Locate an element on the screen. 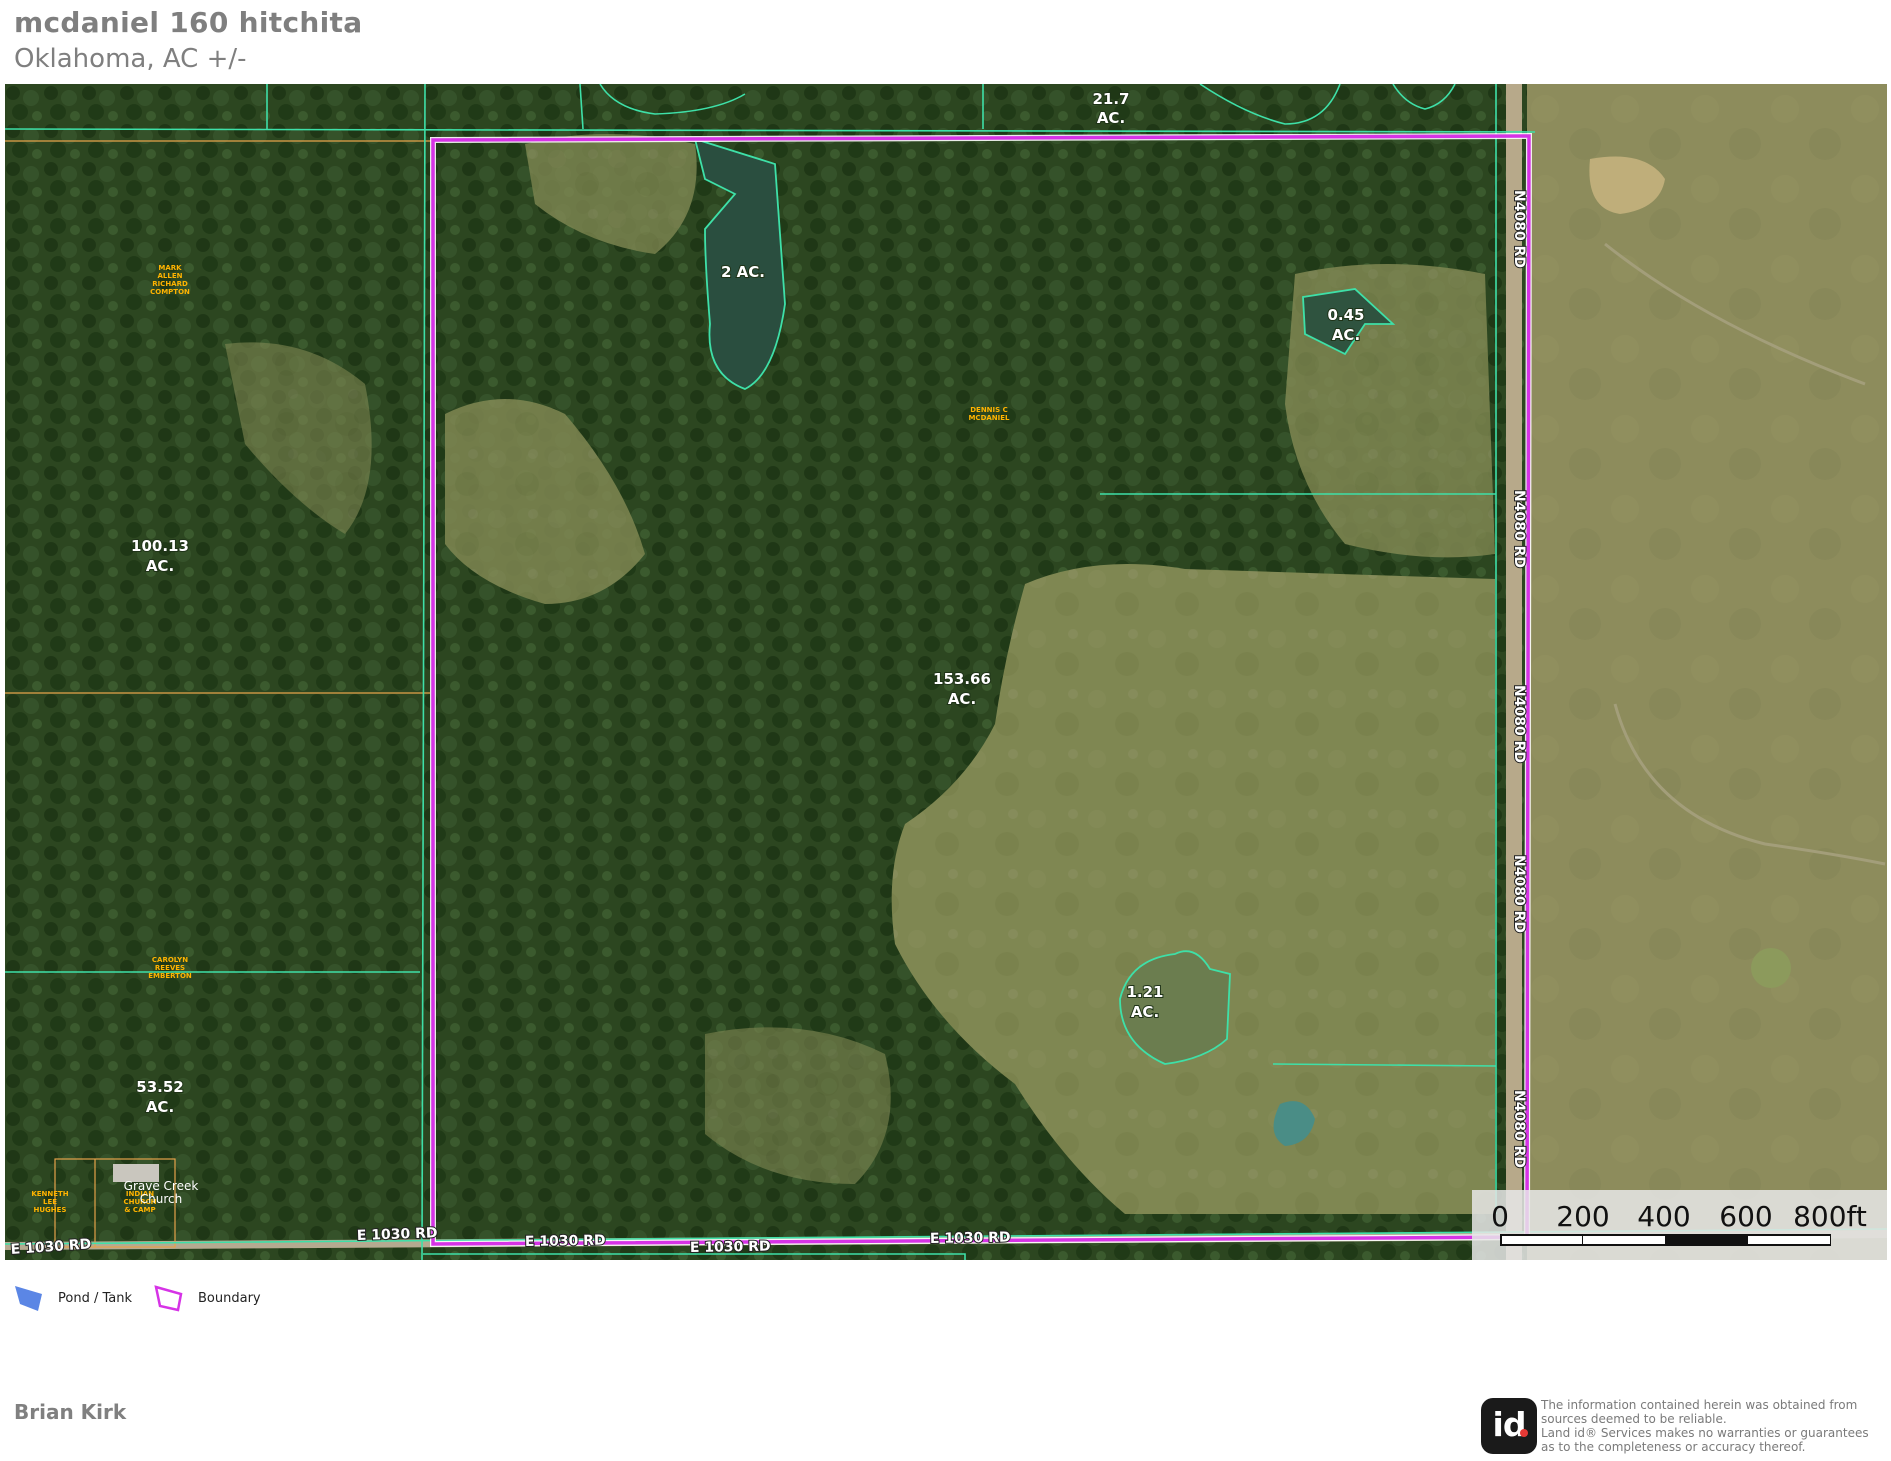 Image resolution: width=1891 pixels, height=1461 pixels. scale-tick-400: 400 is located at coordinates (1663, 1216).